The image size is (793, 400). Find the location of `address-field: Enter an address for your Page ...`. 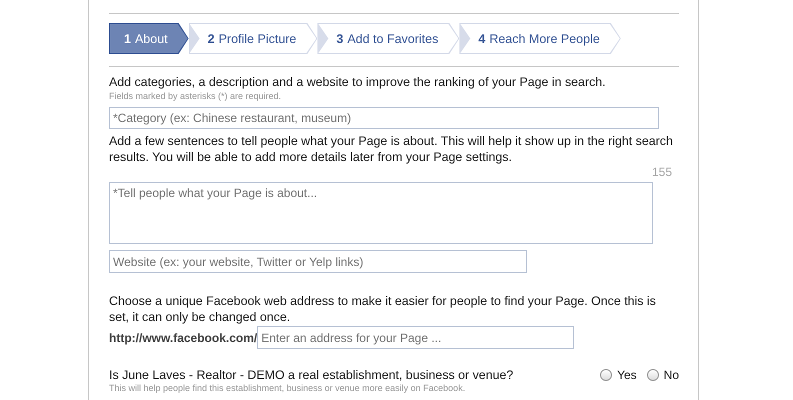

address-field: Enter an address for your Page ... is located at coordinates (415, 337).